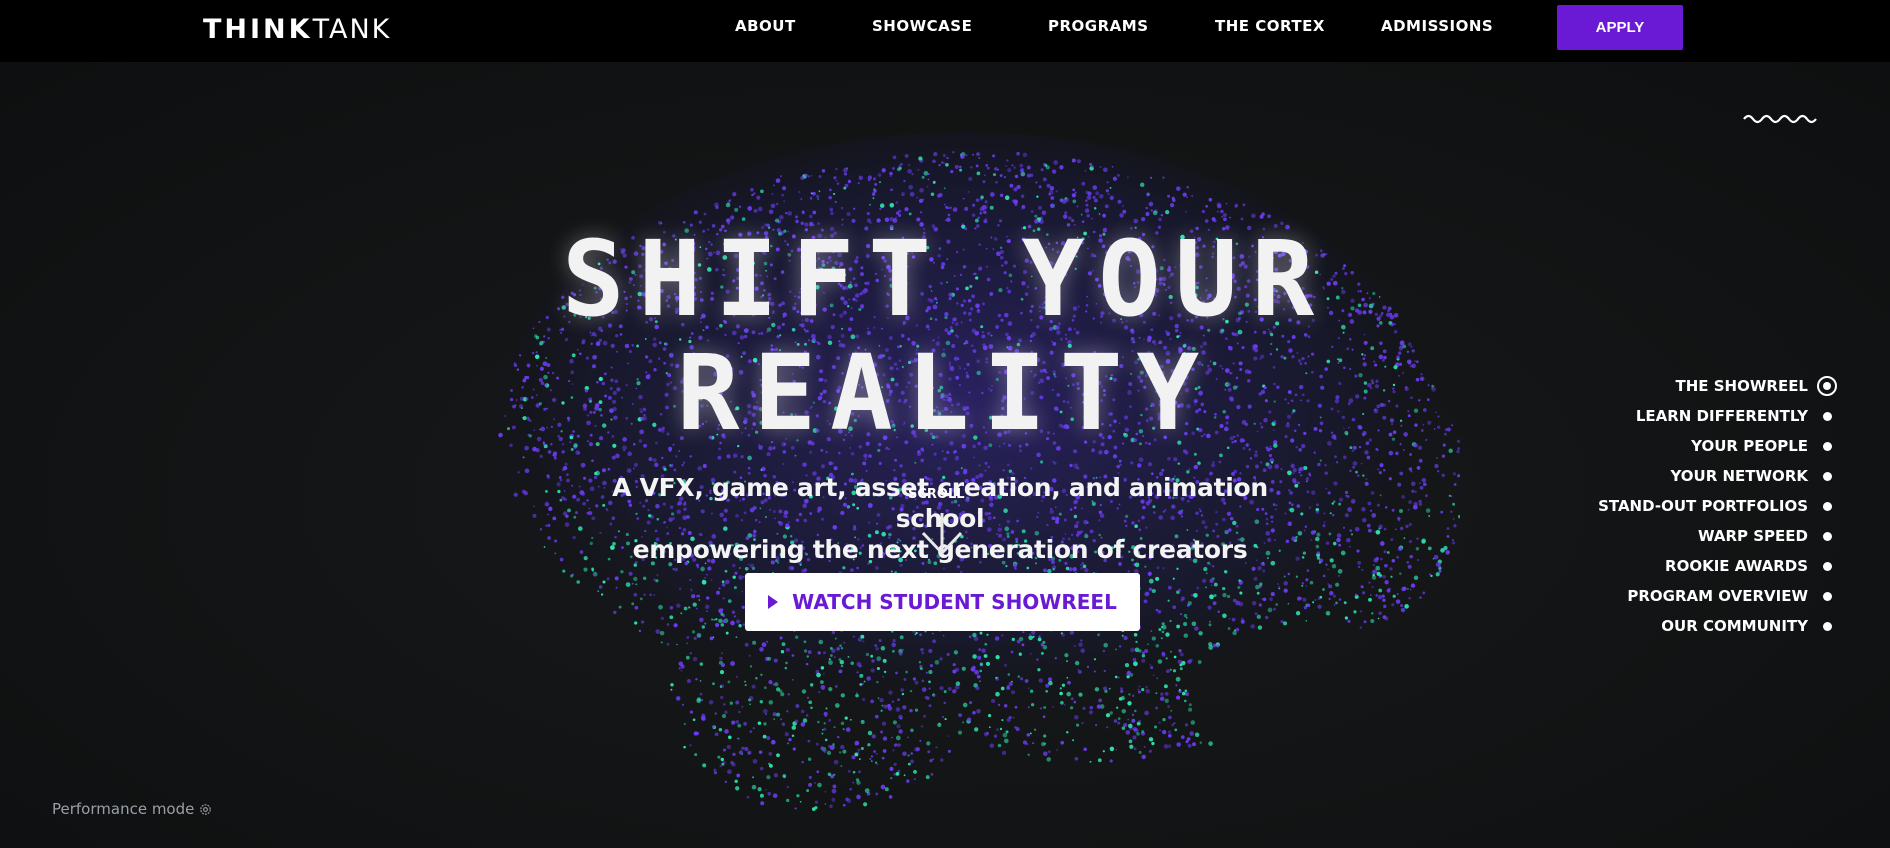 The image size is (1890, 848). I want to click on thinktank-logo: THINK TANK, so click(297, 29).